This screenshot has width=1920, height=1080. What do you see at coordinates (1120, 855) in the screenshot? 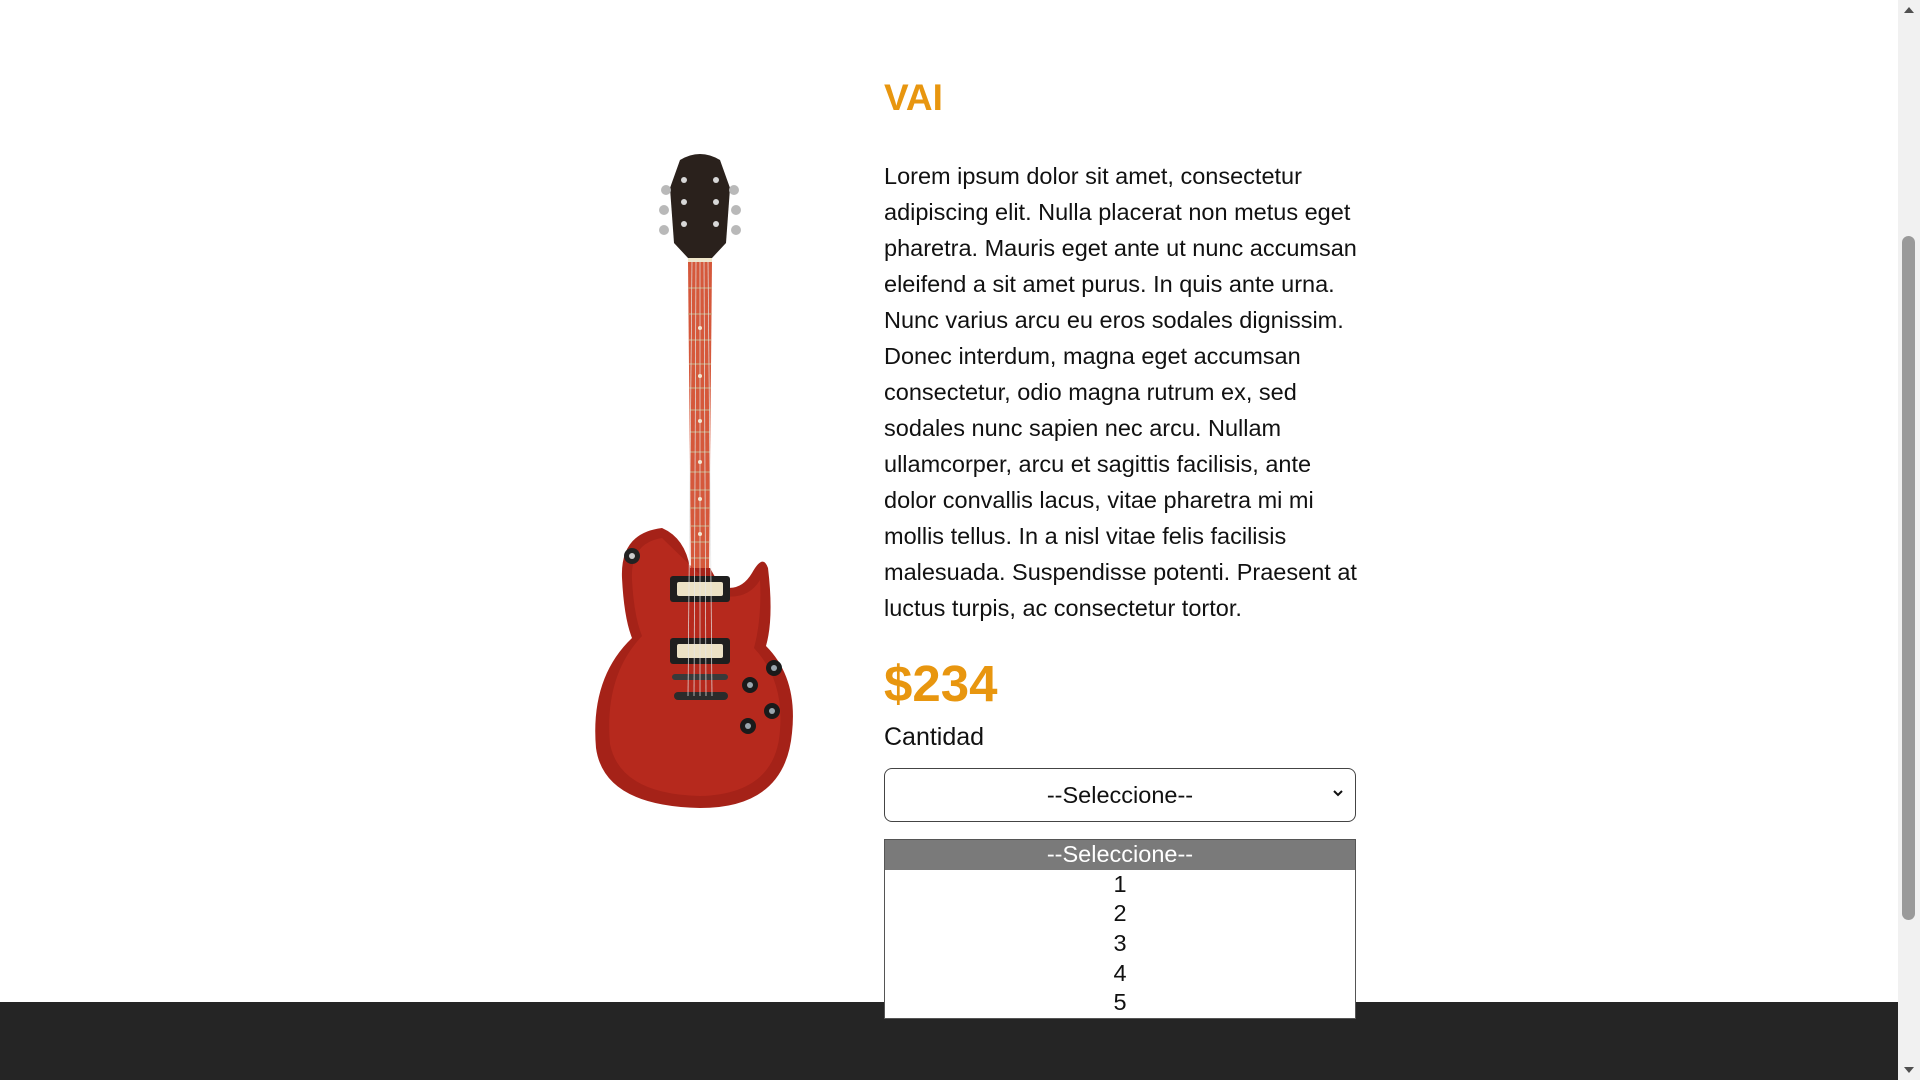
I see `quantity-option-placeholder: --Seleccione--` at bounding box center [1120, 855].